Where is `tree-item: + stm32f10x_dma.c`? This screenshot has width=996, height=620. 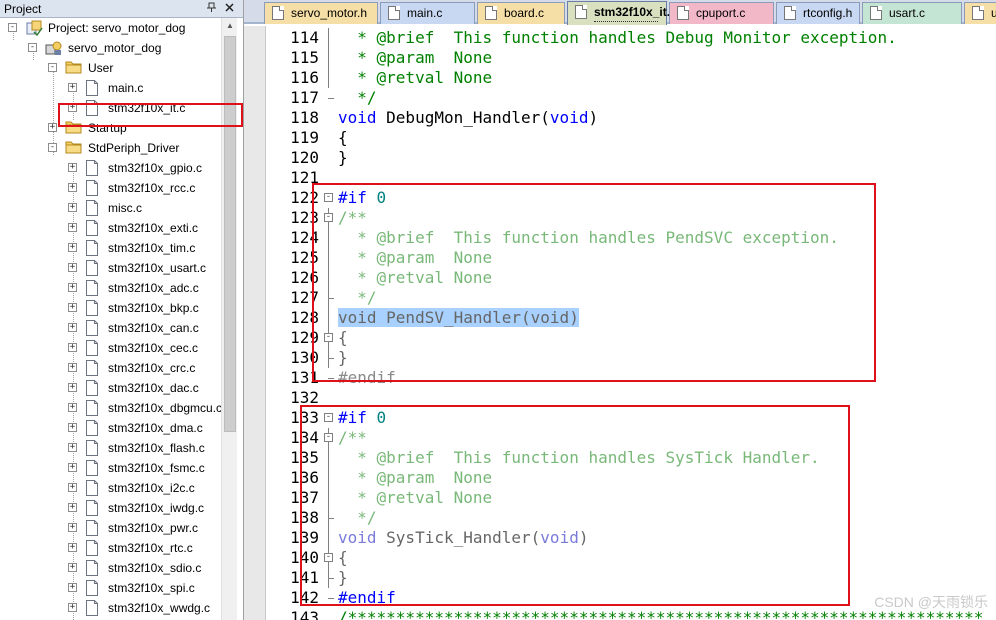 tree-item: + stm32f10x_dma.c is located at coordinates (118, 428).